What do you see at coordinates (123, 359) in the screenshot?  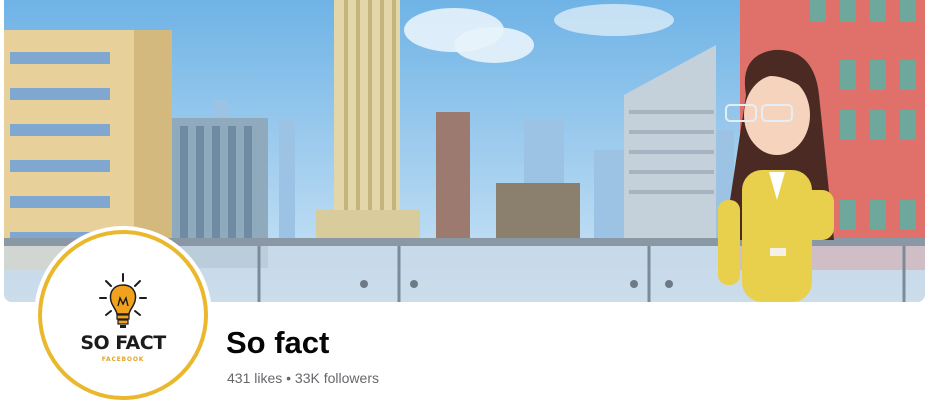 I see `logo-tagline-text: FACEBOOK` at bounding box center [123, 359].